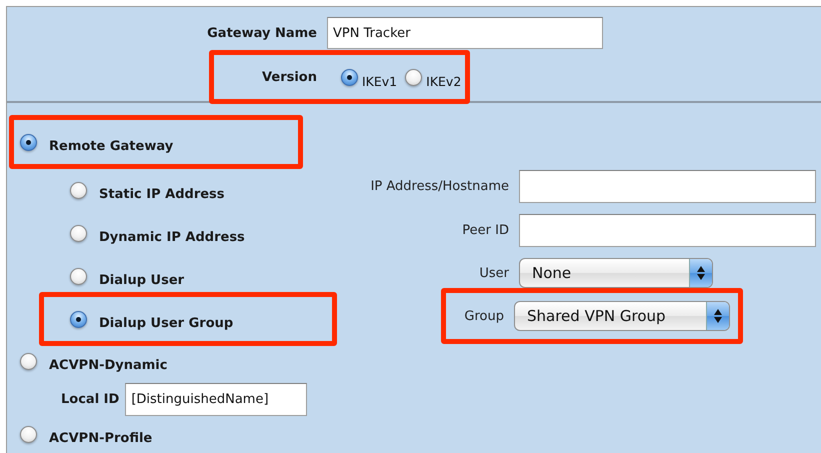 Image resolution: width=821 pixels, height=453 pixels. What do you see at coordinates (166, 323) in the screenshot?
I see `radio-label: Dialup User Group` at bounding box center [166, 323].